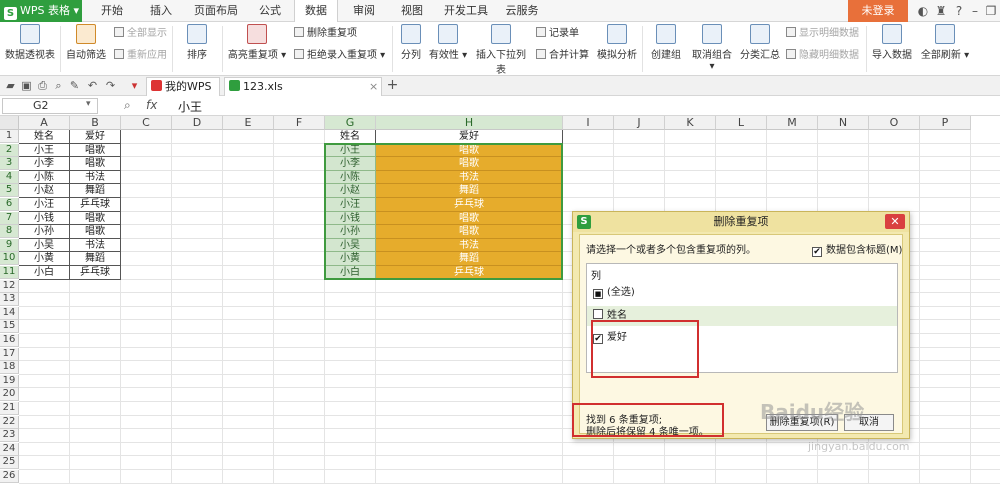  I want to click on app-menu-button: S WPS 表格 ▾, so click(41, 11).